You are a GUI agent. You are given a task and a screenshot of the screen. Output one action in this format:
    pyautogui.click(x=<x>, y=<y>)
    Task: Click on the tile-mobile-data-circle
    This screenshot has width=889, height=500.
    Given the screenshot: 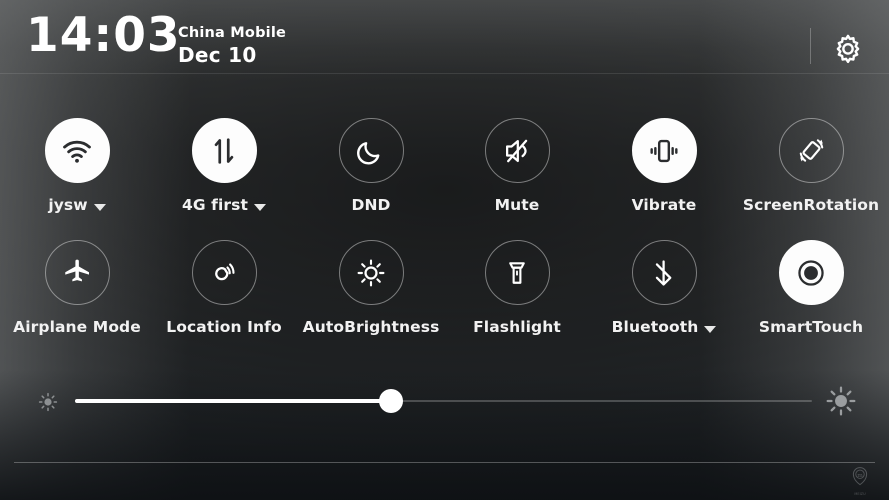 What is the action you would take?
    pyautogui.click(x=224, y=150)
    